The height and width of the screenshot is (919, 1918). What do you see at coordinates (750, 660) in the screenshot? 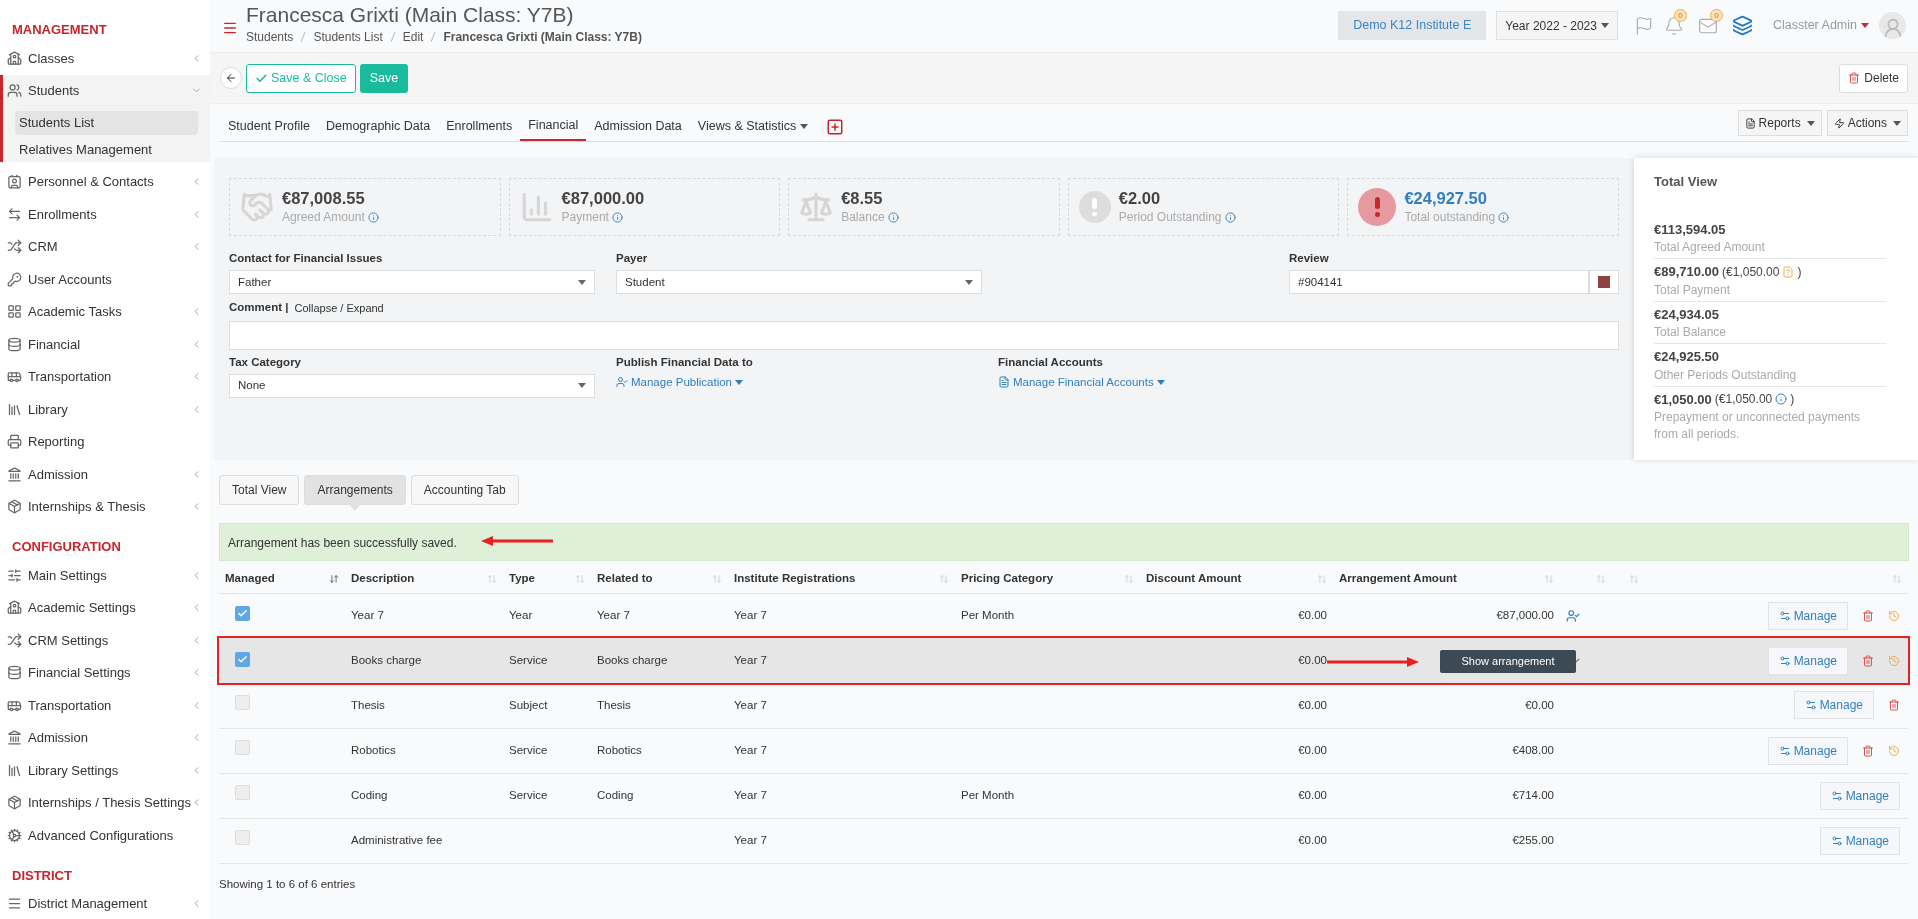
I see `table-cell: Year 7` at bounding box center [750, 660].